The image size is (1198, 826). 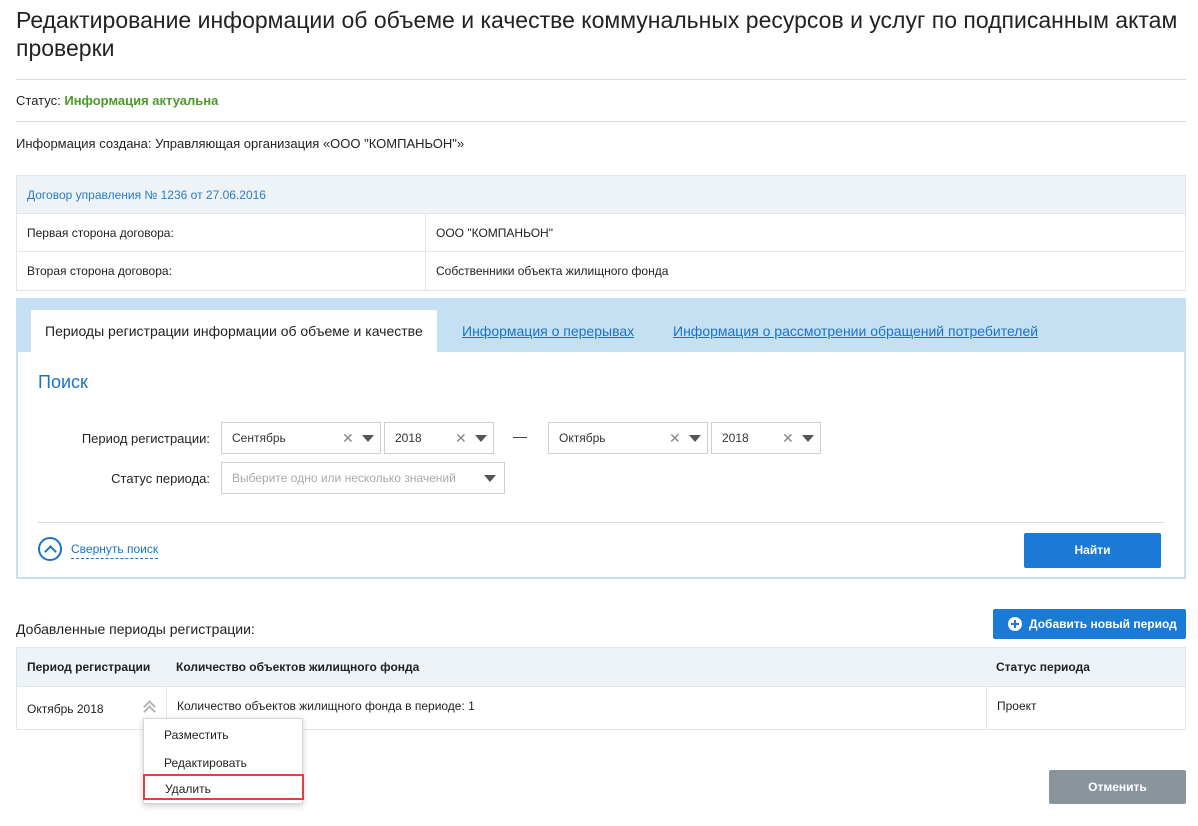 What do you see at coordinates (601, 522) in the screenshot?
I see `search-divider` at bounding box center [601, 522].